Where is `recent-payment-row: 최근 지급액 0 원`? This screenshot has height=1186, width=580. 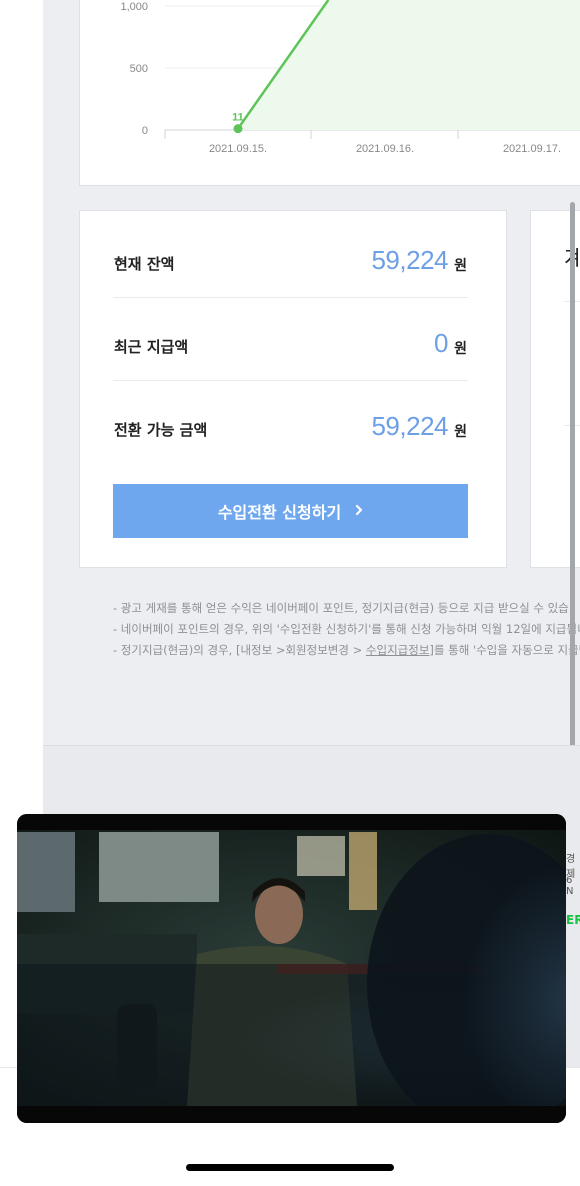
recent-payment-row: 최근 지급액 0 원 is located at coordinates (290, 339).